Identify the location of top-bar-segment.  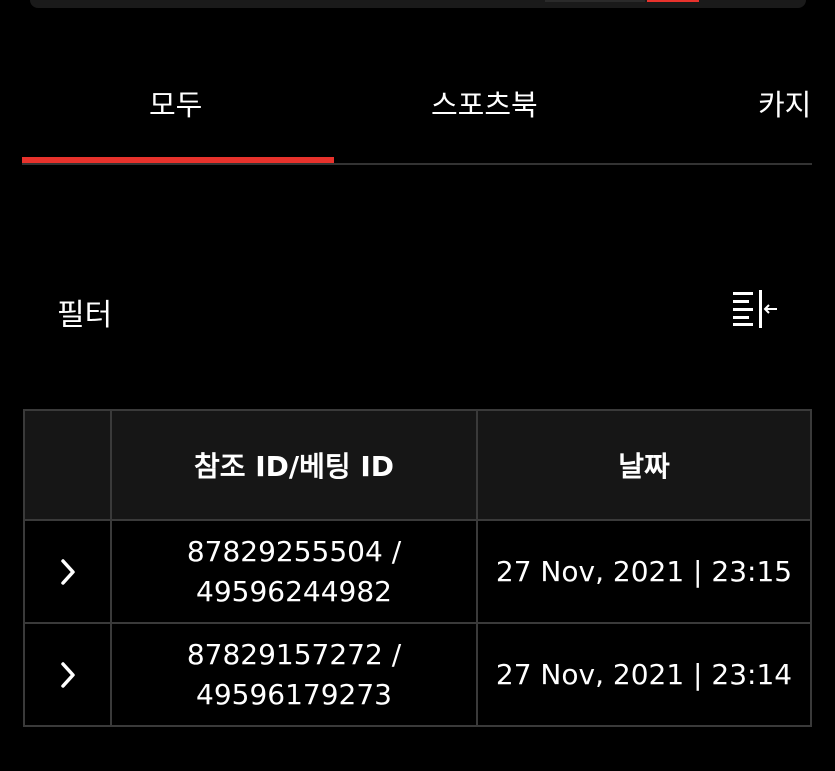
(595, 1).